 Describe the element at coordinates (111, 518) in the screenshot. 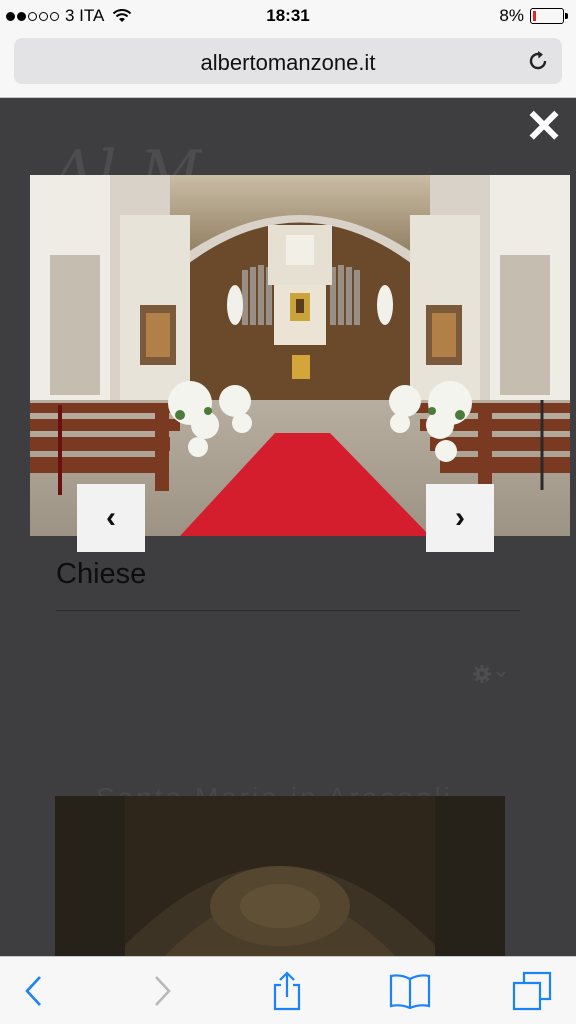

I see `previous-image-button: ‹` at that location.